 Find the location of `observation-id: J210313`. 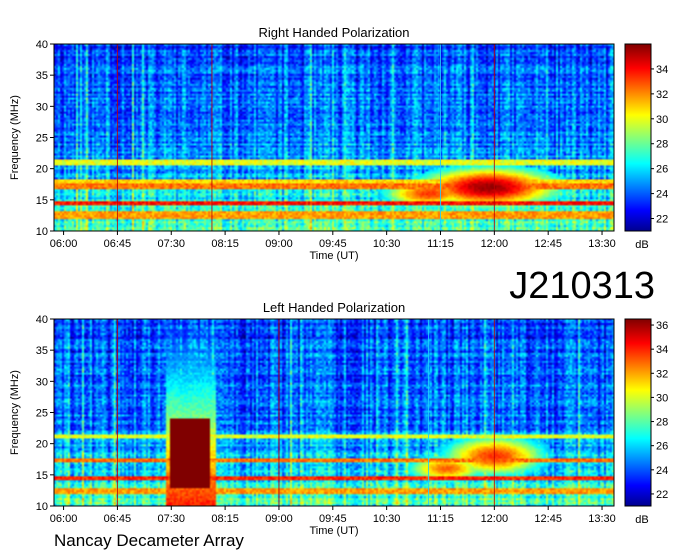

observation-id: J210313 is located at coordinates (582, 286).